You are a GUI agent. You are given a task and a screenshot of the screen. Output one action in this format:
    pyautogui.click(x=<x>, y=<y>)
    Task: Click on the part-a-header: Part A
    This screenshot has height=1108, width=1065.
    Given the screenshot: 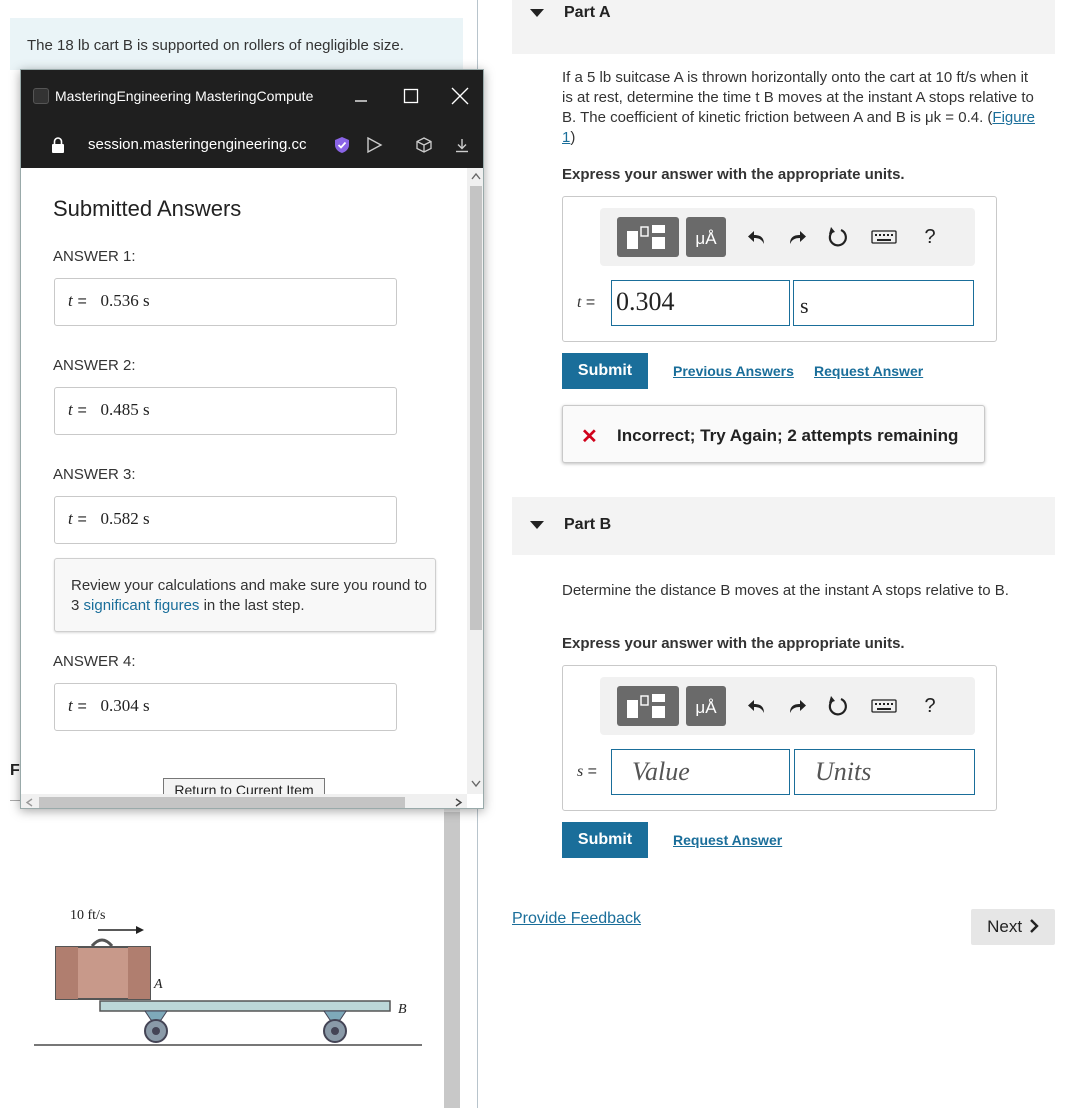 What is the action you would take?
    pyautogui.click(x=783, y=27)
    